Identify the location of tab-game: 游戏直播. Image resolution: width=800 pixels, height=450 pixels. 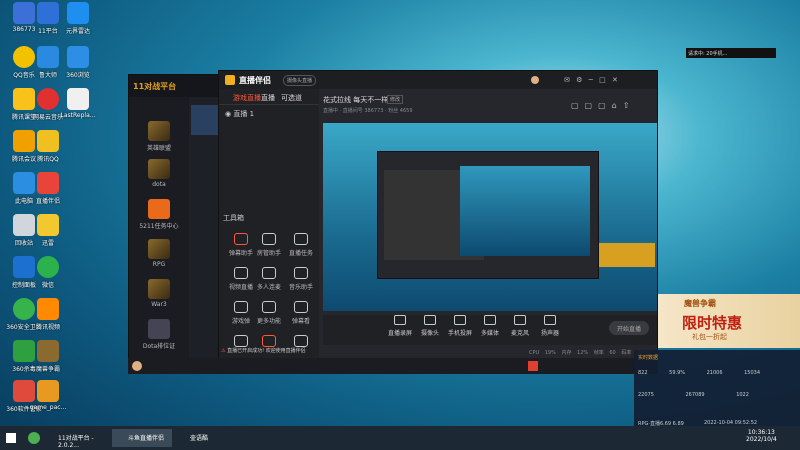
(247, 98).